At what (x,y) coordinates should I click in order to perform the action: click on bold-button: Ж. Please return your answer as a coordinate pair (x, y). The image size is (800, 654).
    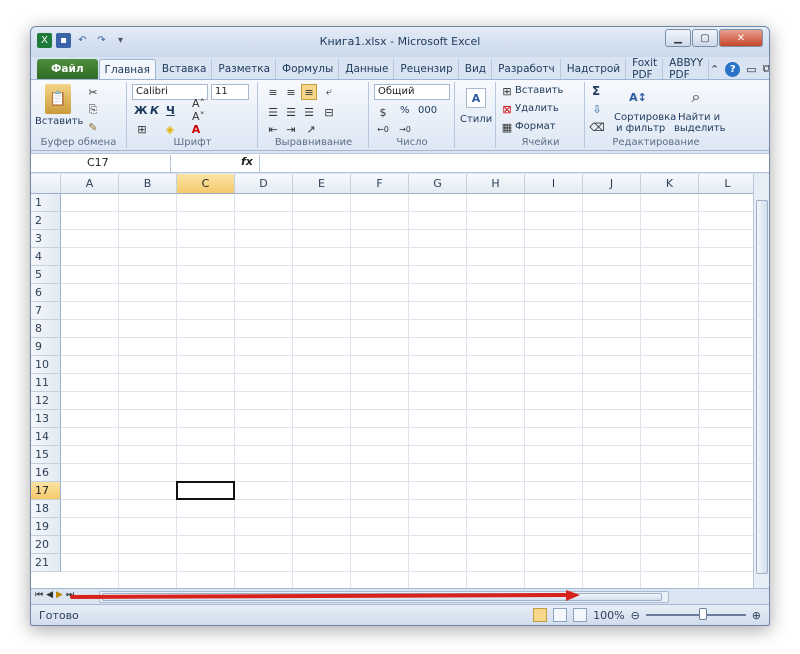
    Looking at the image, I should click on (140, 110).